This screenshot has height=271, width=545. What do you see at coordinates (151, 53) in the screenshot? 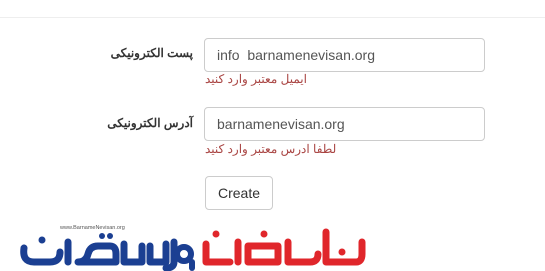
I see `email-label: پست الکترونیکی` at bounding box center [151, 53].